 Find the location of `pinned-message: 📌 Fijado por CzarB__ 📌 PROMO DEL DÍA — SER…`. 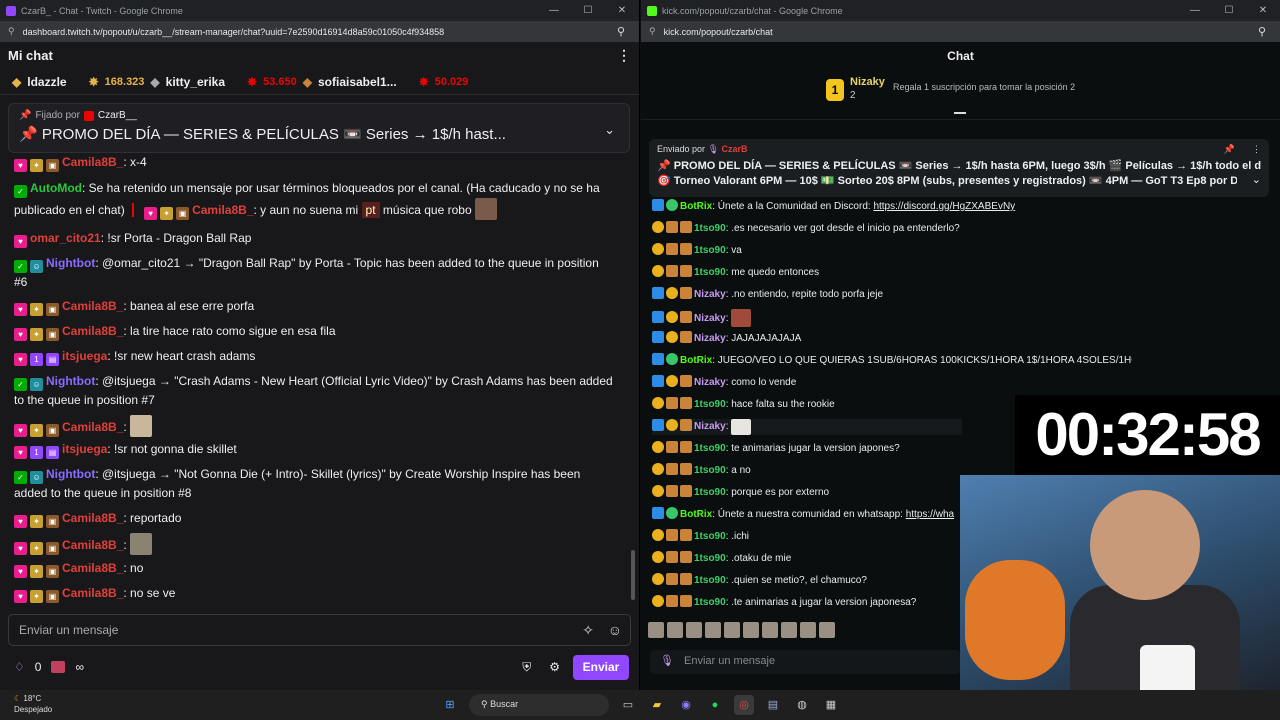

pinned-message: 📌 Fijado por CzarB__ 📌 PROMO DEL DÍA — SER… is located at coordinates (319, 128).